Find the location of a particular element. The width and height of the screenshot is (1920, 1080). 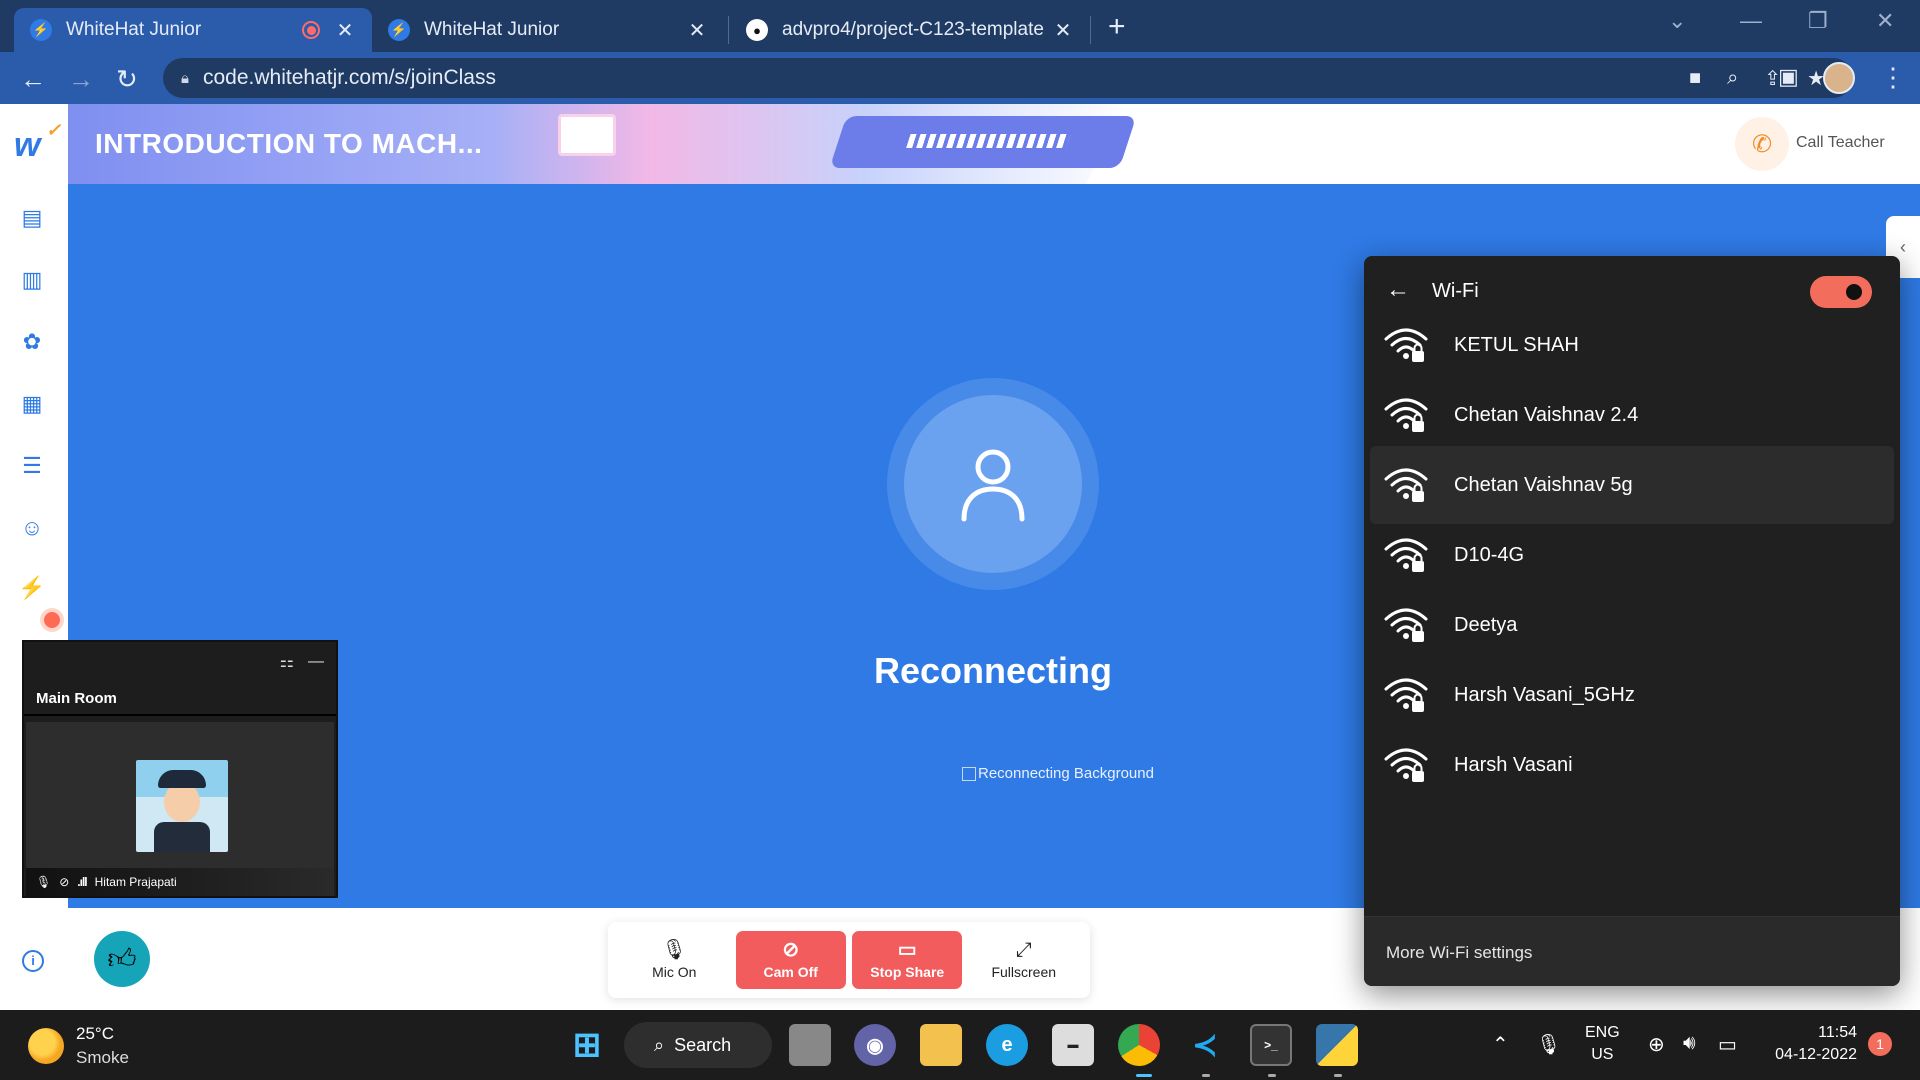

weather-description: Smoke is located at coordinates (102, 1058).